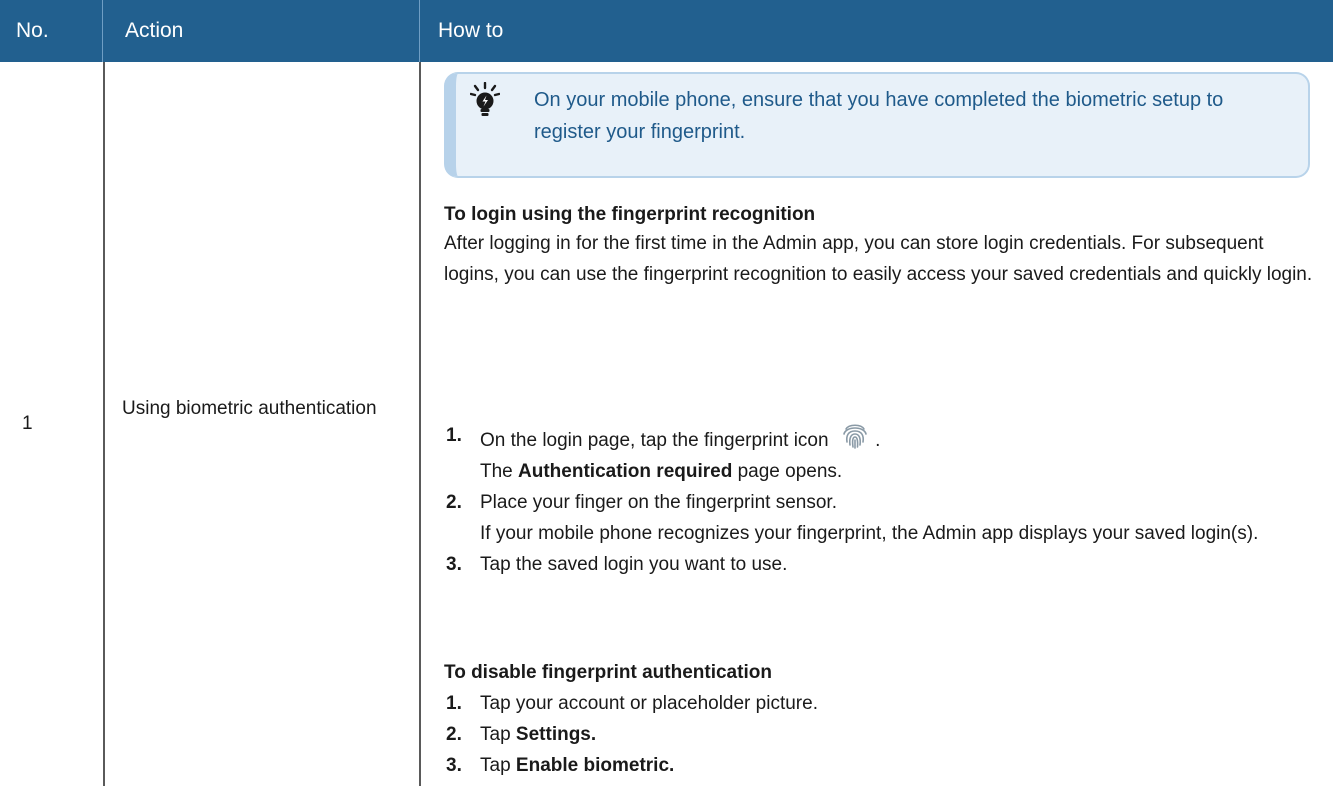 The image size is (1333, 786). Describe the element at coordinates (27, 423) in the screenshot. I see `row-number: 1` at that location.